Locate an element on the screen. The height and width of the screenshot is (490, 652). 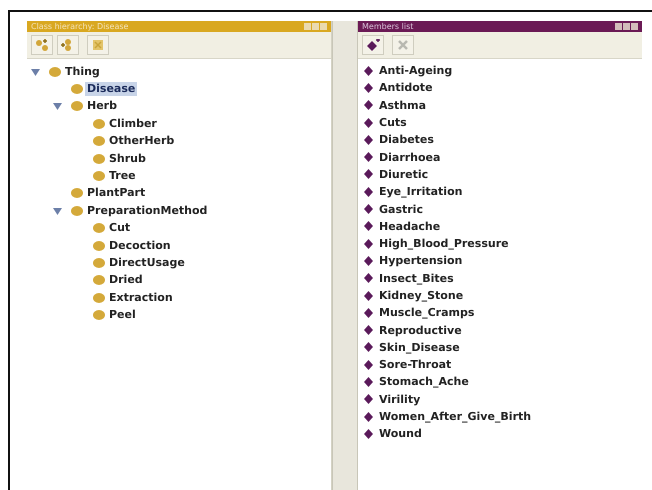
member-item: Reproductive is located at coordinates (420, 330).